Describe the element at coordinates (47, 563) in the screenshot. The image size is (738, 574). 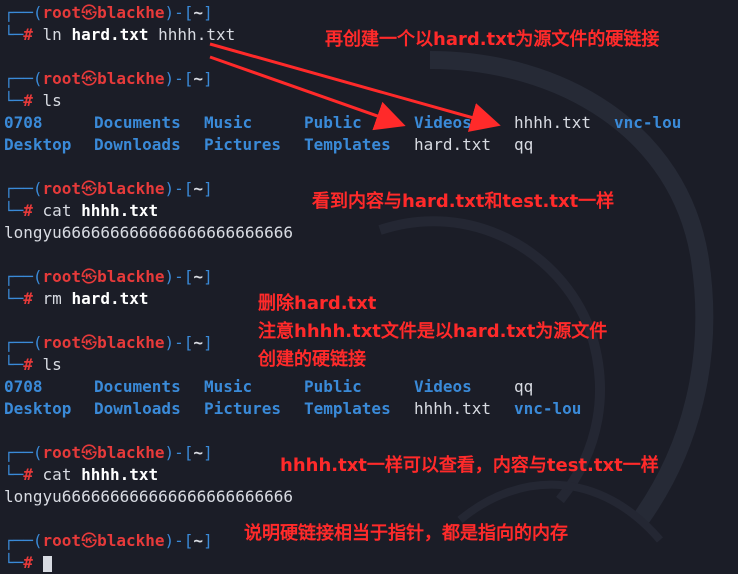
I see `text-cursor` at that location.